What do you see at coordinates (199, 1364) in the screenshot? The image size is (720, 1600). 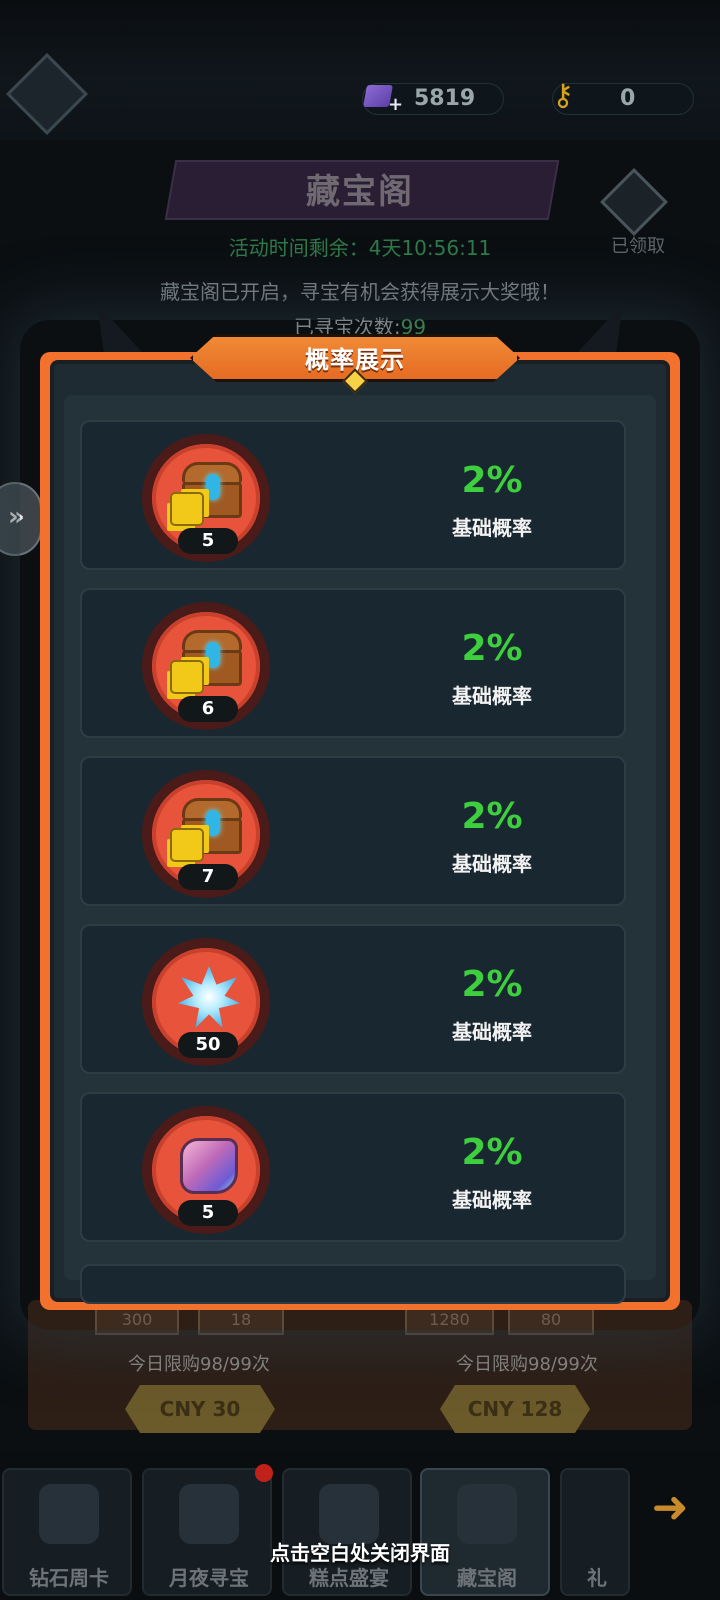 I see `purchase-limit-left: 今日限购98/99次` at bounding box center [199, 1364].